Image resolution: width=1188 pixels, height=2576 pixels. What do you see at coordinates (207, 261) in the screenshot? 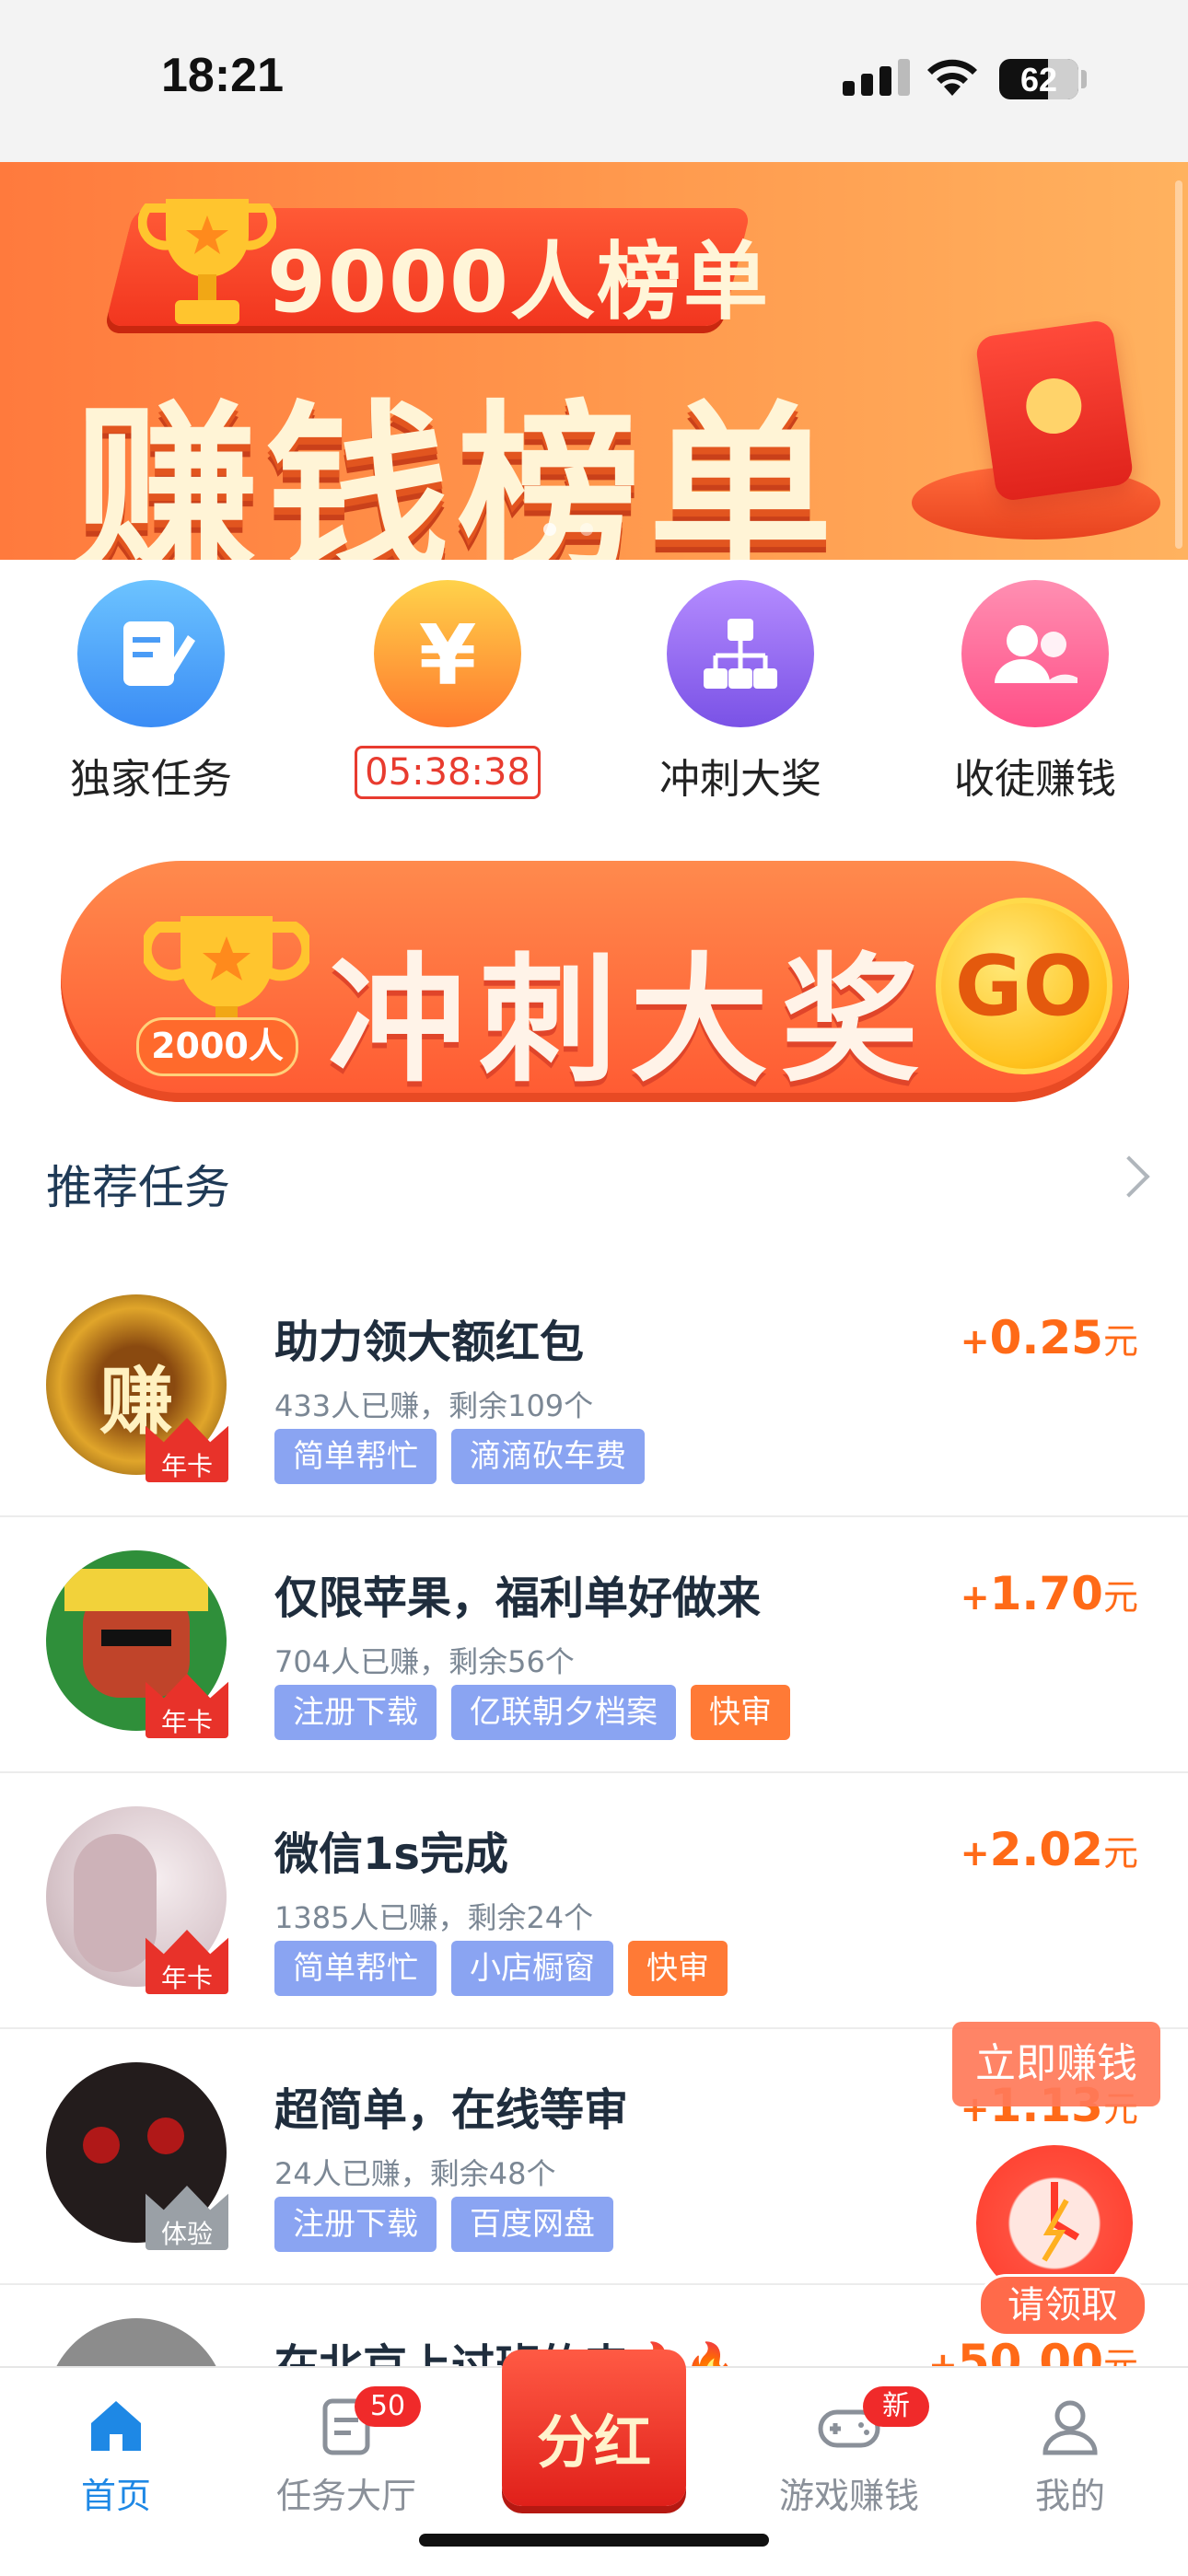
I see `trophy-icon` at bounding box center [207, 261].